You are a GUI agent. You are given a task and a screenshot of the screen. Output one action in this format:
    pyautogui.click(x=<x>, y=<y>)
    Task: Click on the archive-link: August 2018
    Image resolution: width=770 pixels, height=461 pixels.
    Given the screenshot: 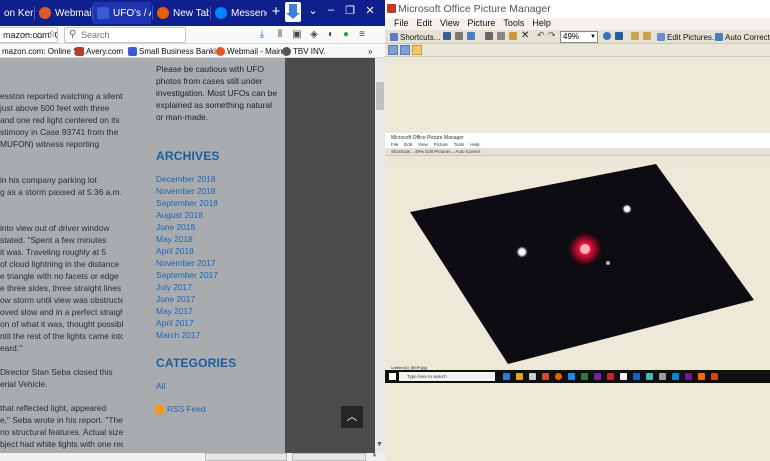 What is the action you would take?
    pyautogui.click(x=179, y=215)
    